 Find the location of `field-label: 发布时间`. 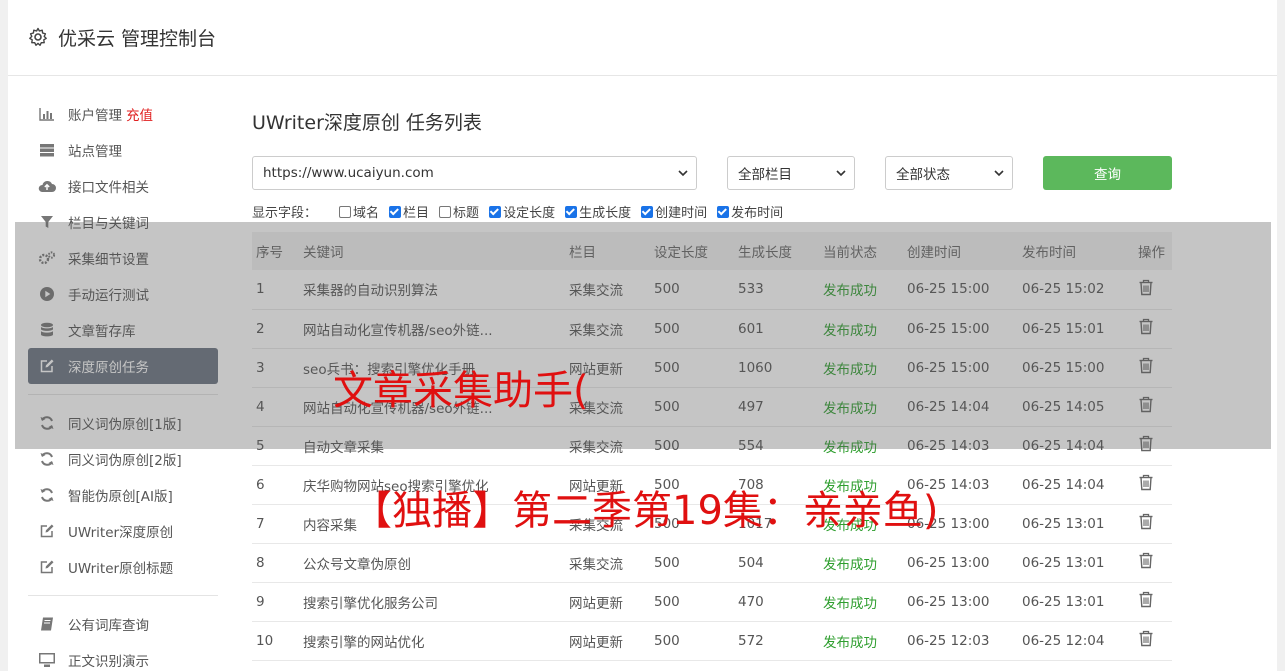

field-label: 发布时间 is located at coordinates (757, 213).